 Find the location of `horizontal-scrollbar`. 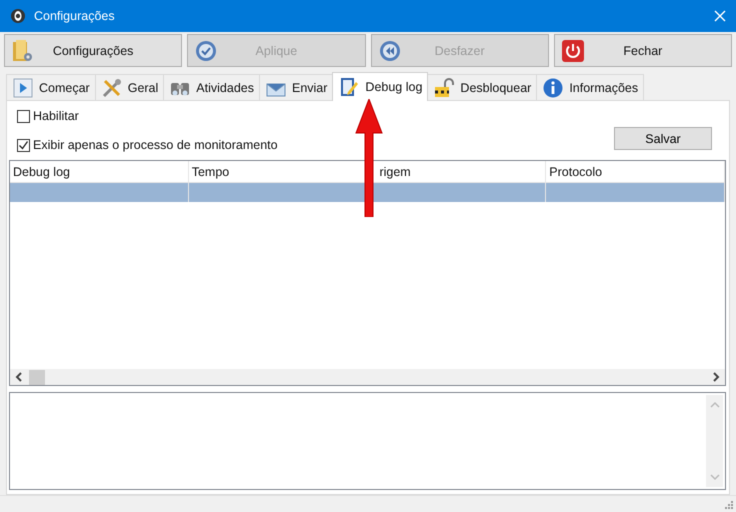

horizontal-scrollbar is located at coordinates (367, 377).